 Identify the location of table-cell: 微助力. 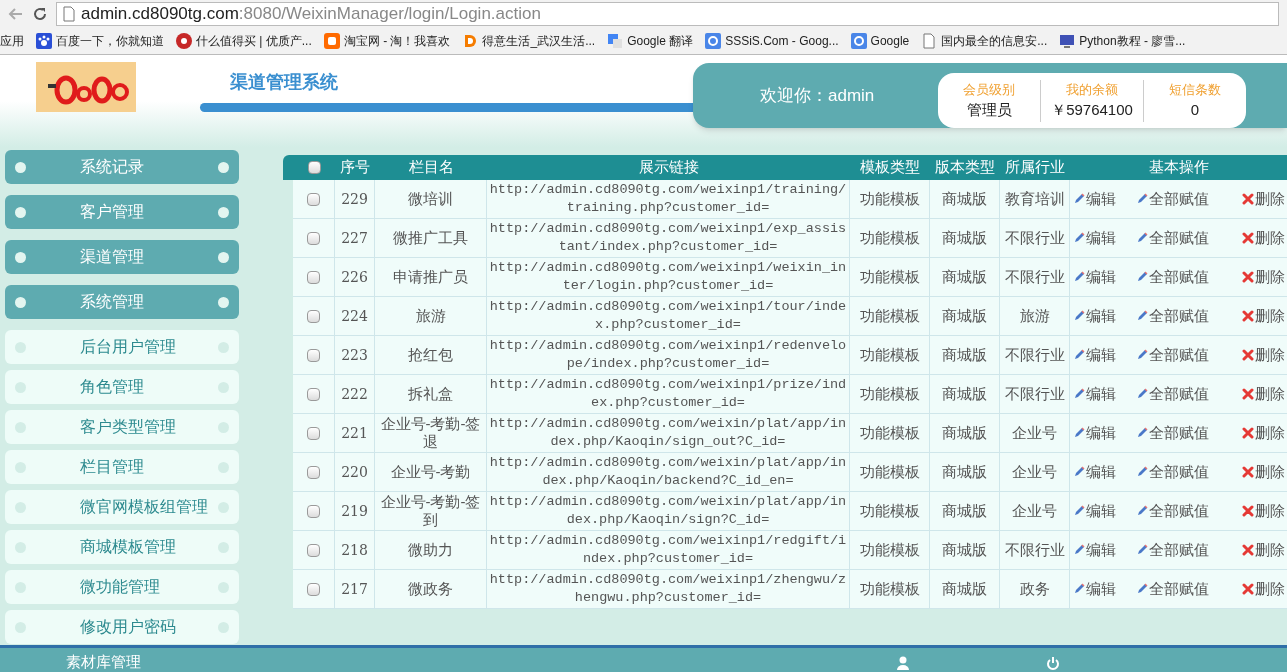
(430, 550).